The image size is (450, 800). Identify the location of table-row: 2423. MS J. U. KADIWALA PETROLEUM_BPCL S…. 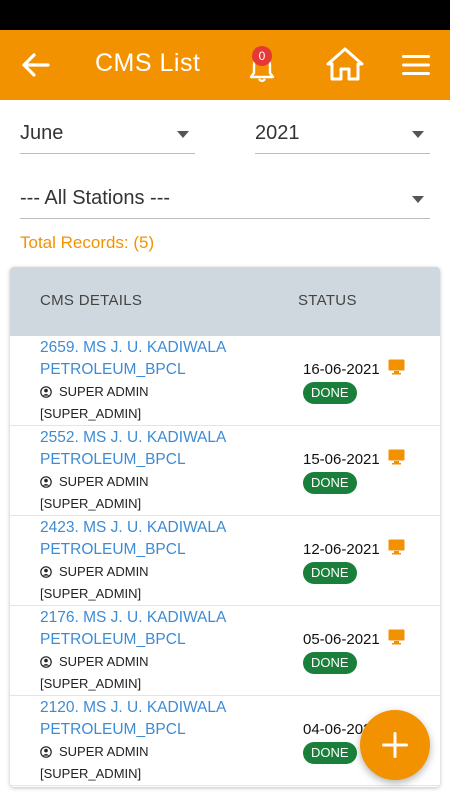
(225, 561).